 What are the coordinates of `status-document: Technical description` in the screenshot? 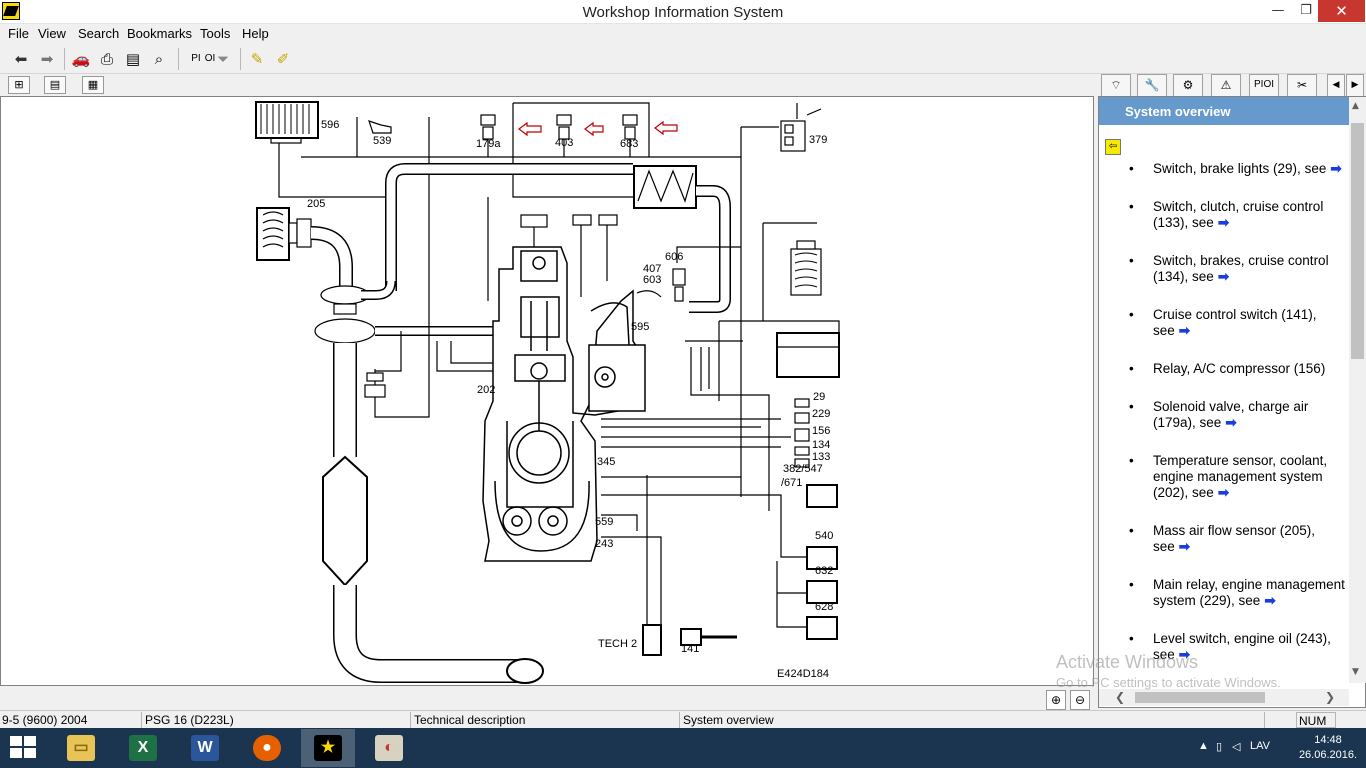 It's located at (546, 720).